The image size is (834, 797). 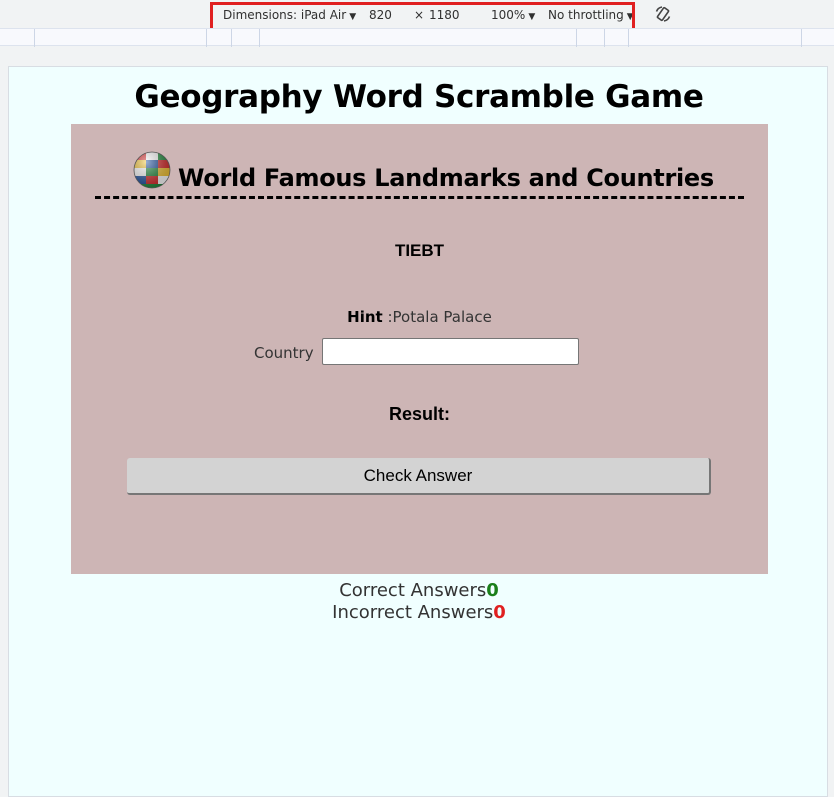 I want to click on incorrect-answers: Incorrect Answers0, so click(x=419, y=612).